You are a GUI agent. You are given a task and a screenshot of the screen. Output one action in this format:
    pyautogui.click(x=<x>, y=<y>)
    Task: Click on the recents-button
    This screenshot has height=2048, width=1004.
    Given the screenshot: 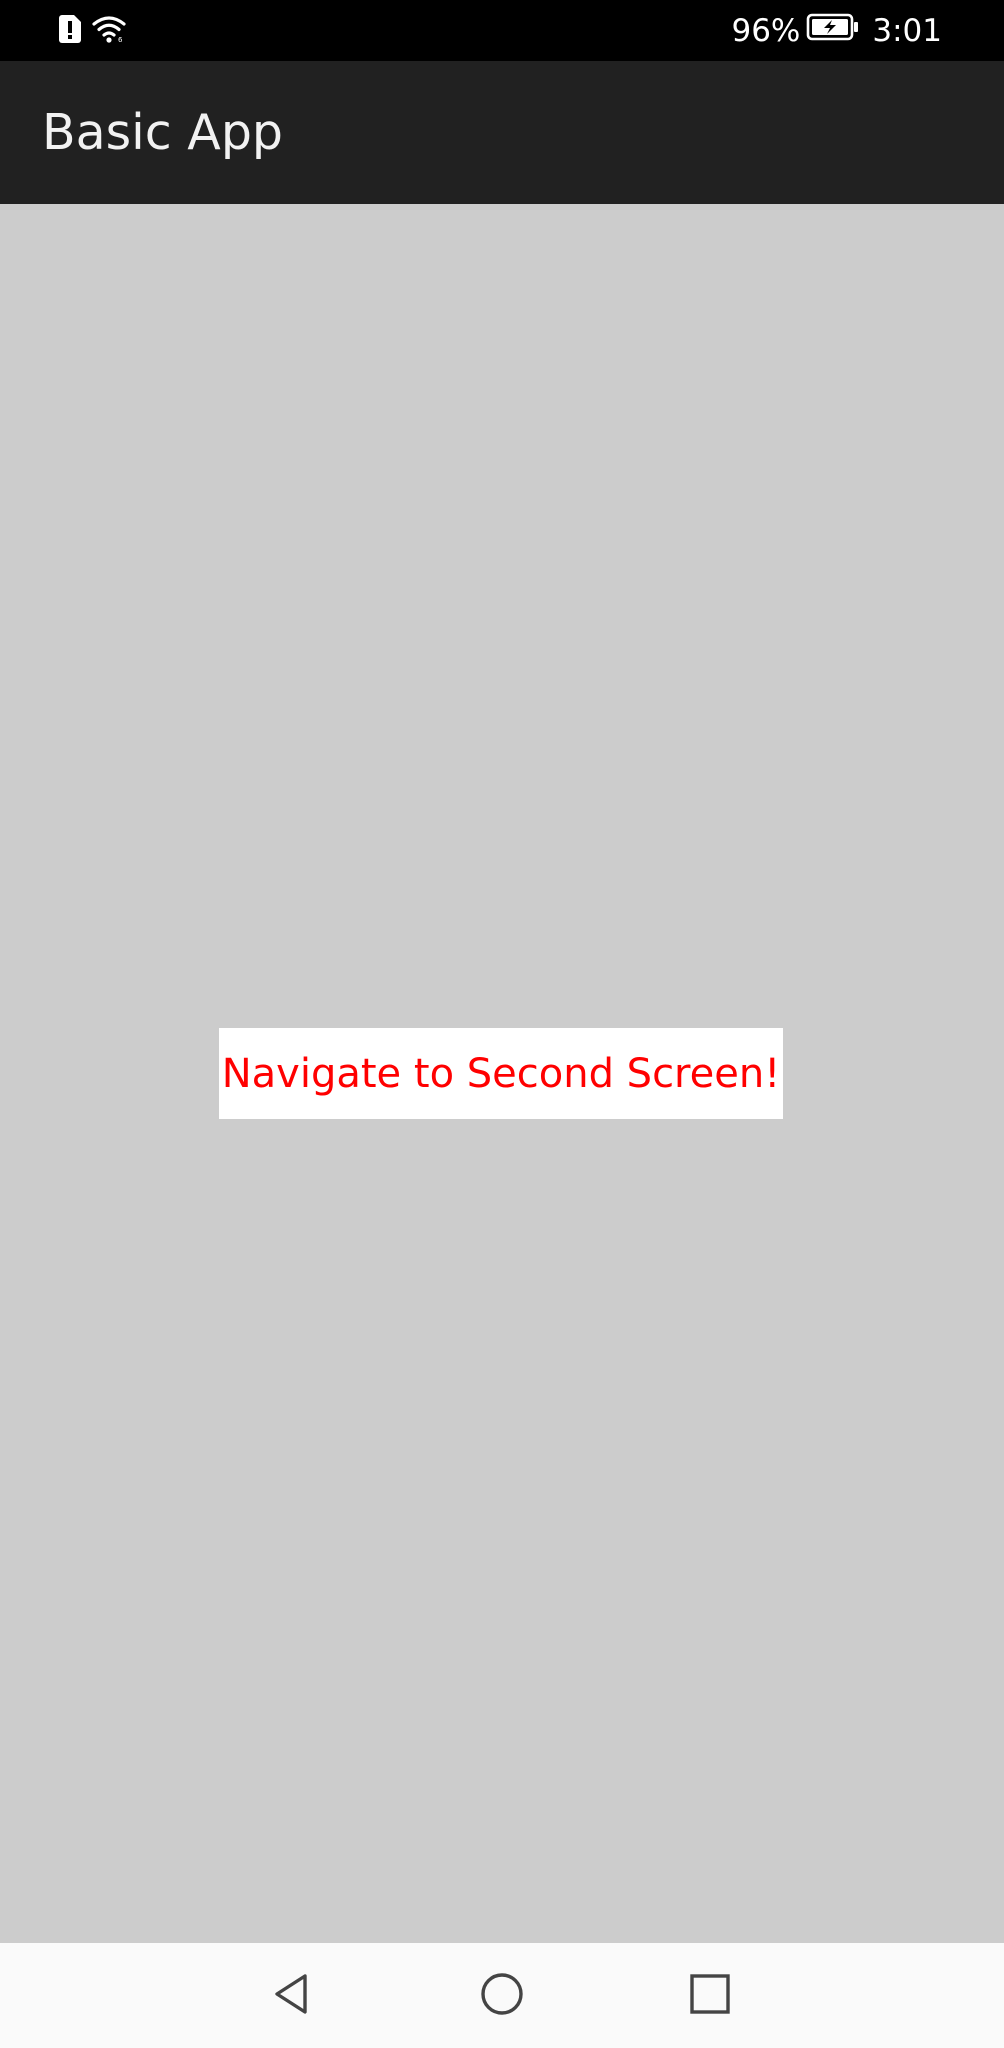 What is the action you would take?
    pyautogui.click(x=710, y=1995)
    